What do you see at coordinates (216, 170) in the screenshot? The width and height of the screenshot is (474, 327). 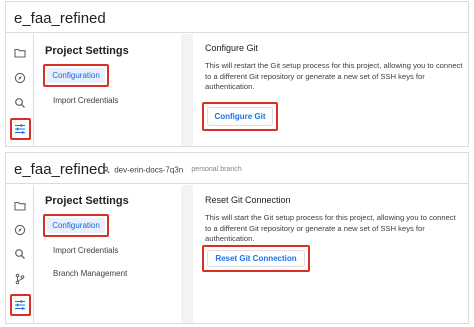 I see `branch-tag: personal branch` at bounding box center [216, 170].